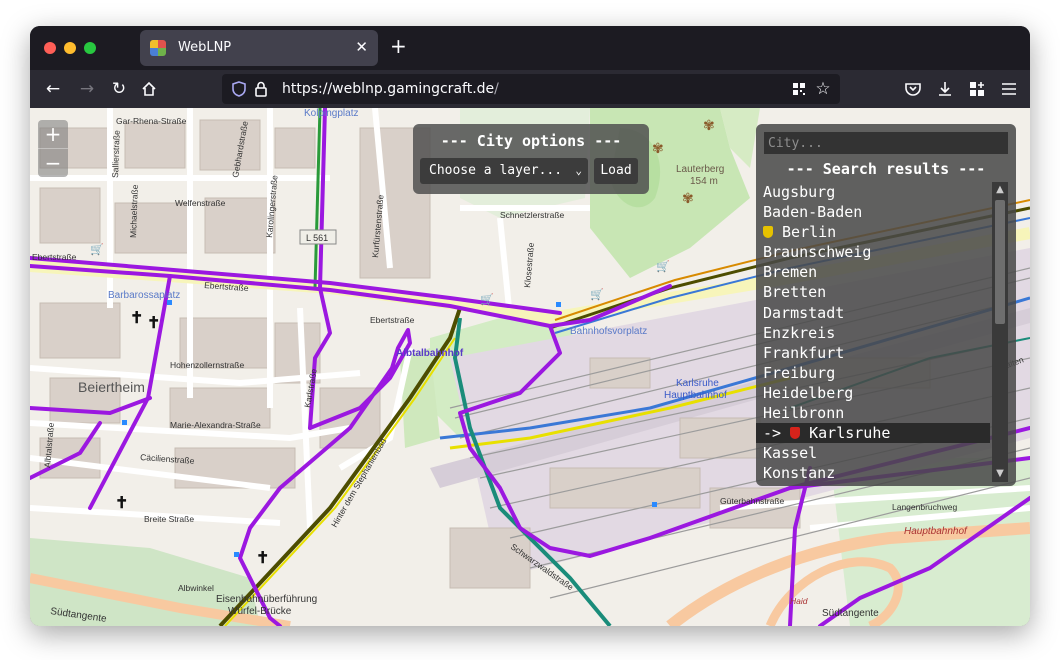 The width and height of the screenshot is (1060, 660). I want to click on search-result-label: Kassel, so click(790, 453).